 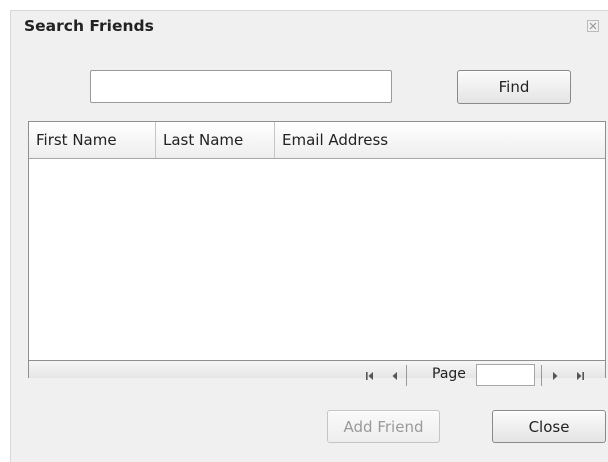 I want to click on close-x-icon, so click(x=593, y=26).